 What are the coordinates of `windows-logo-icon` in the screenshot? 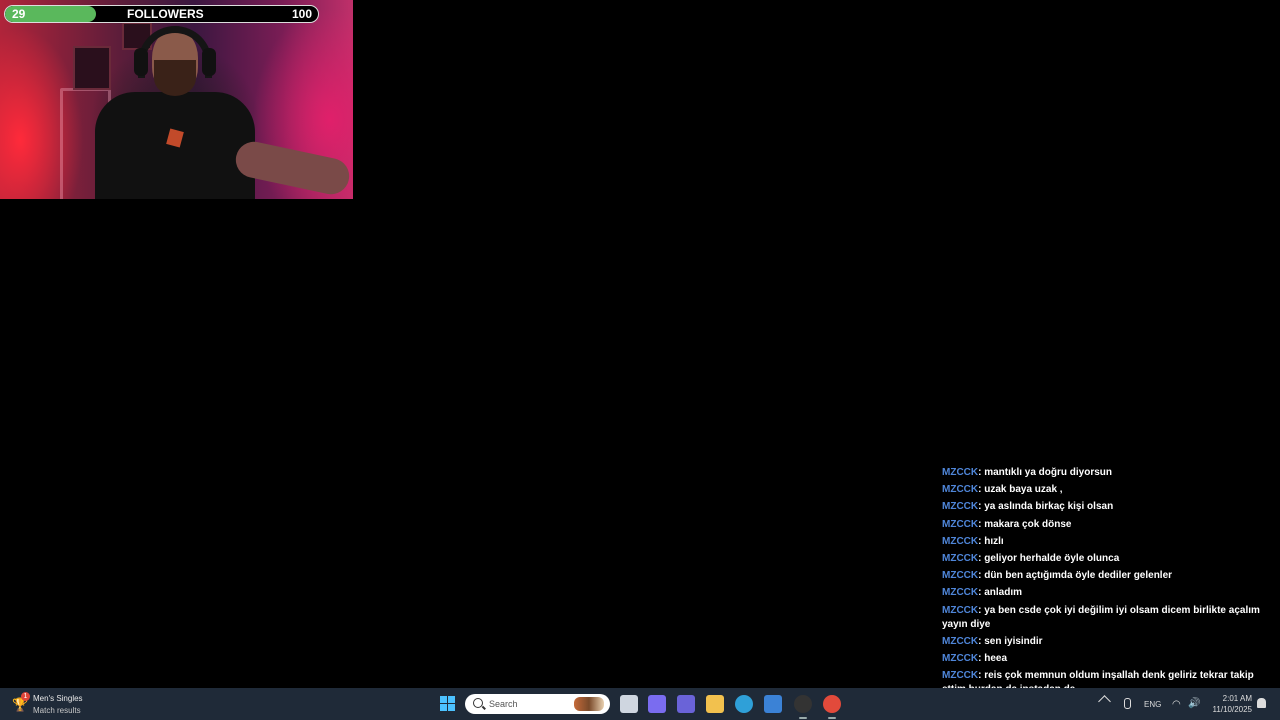 It's located at (443, 699).